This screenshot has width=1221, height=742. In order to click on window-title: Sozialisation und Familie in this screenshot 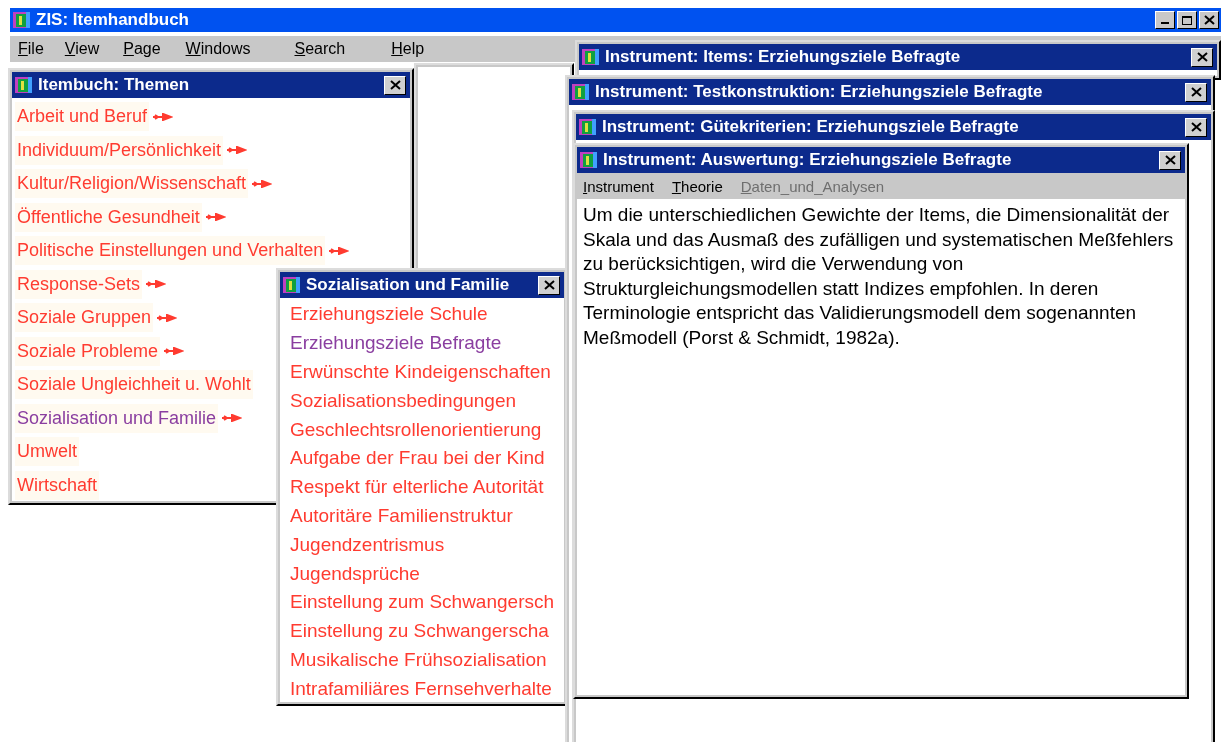, I will do `click(408, 285)`.